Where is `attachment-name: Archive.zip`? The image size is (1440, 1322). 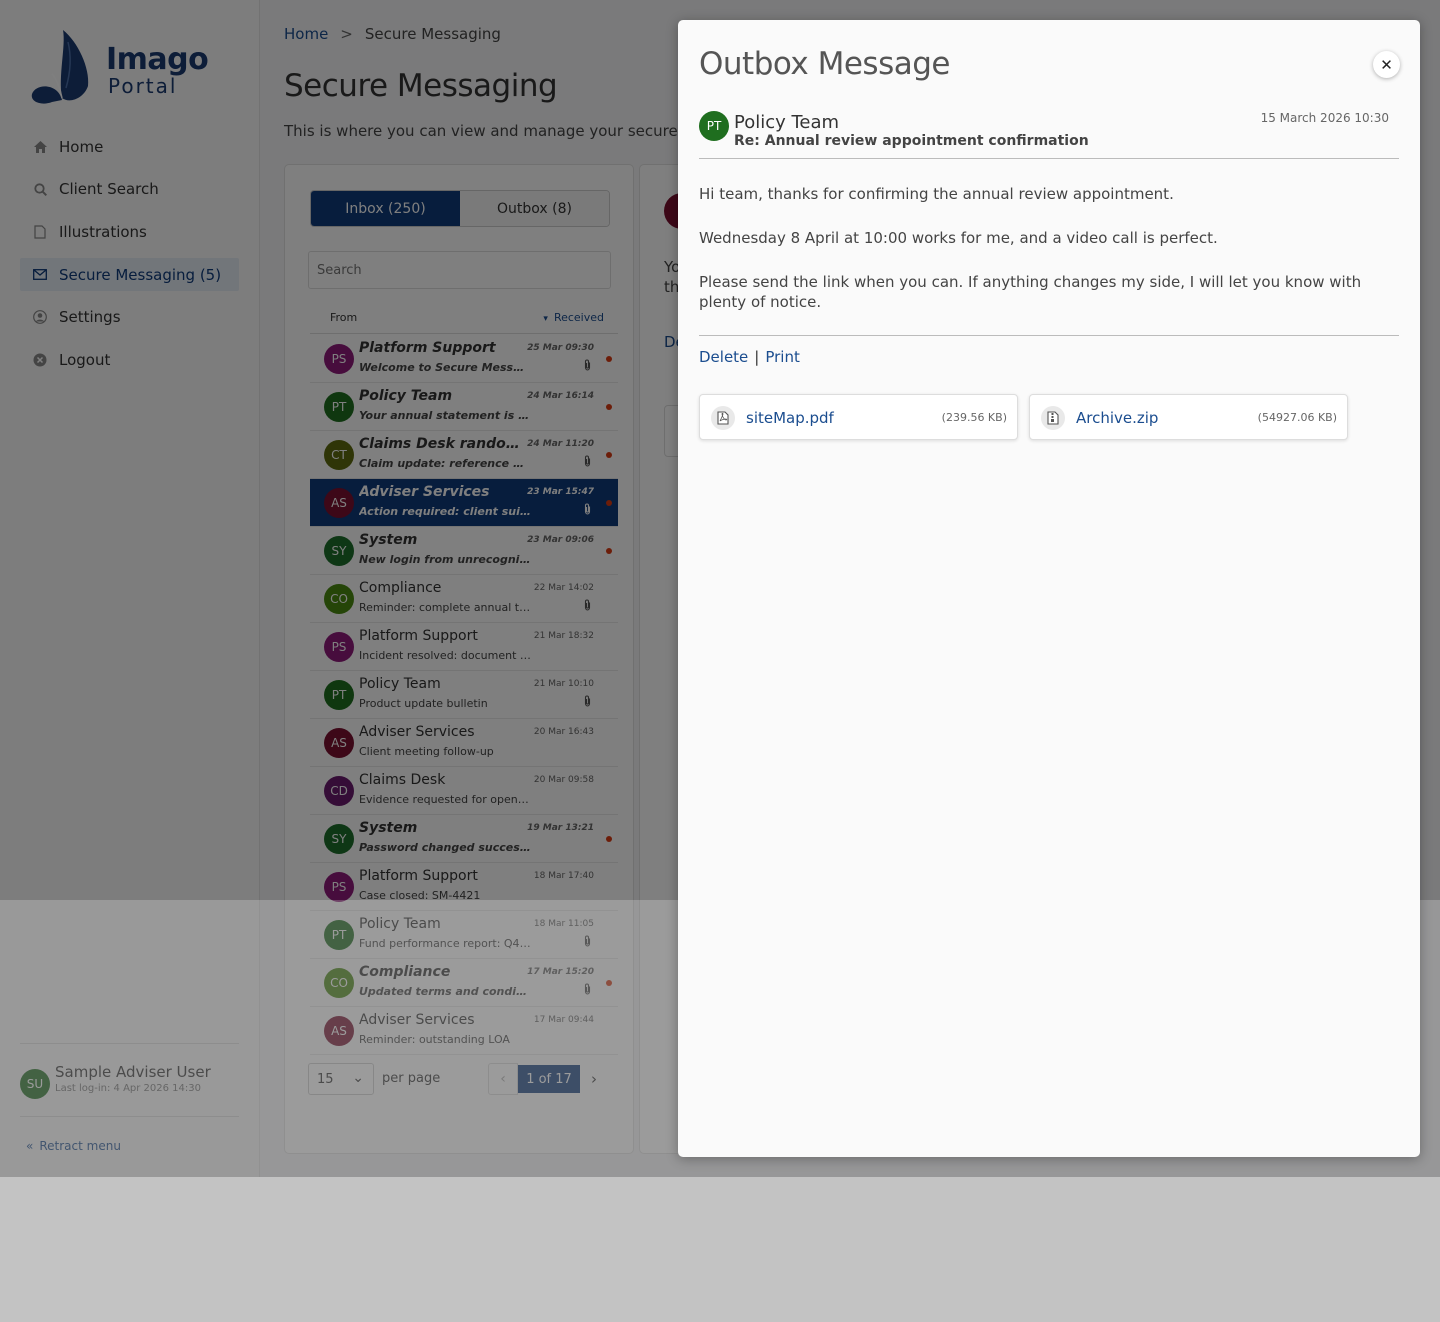 attachment-name: Archive.zip is located at coordinates (1117, 418).